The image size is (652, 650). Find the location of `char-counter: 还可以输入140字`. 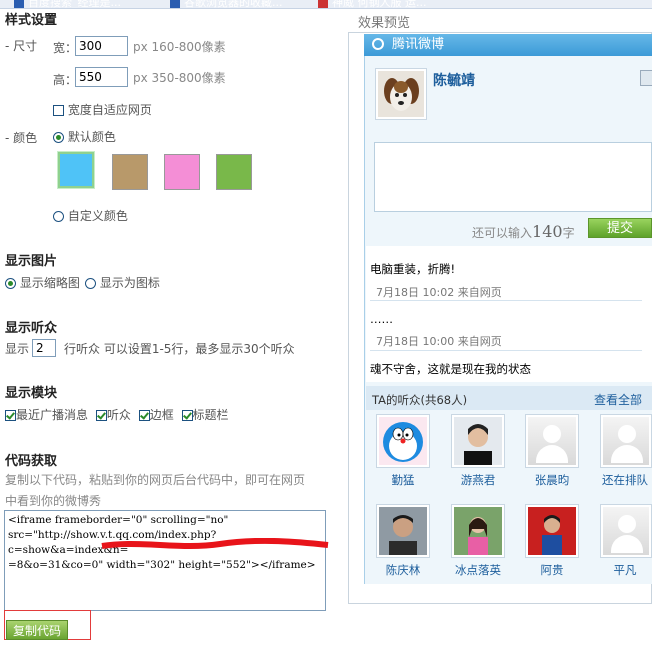

char-counter: 还可以输入140字 is located at coordinates (523, 231).